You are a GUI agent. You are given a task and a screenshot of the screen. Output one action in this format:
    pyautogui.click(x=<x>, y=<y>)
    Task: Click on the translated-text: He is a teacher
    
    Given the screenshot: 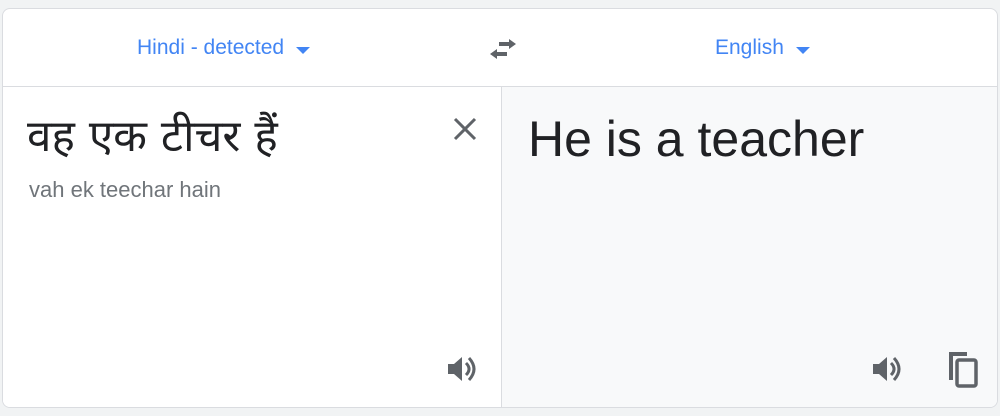 What is the action you would take?
    pyautogui.click(x=696, y=139)
    